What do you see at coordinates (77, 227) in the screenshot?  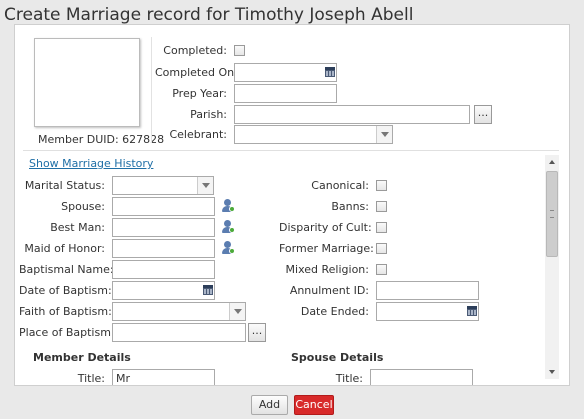 I see `best-man-label: Best Man:` at bounding box center [77, 227].